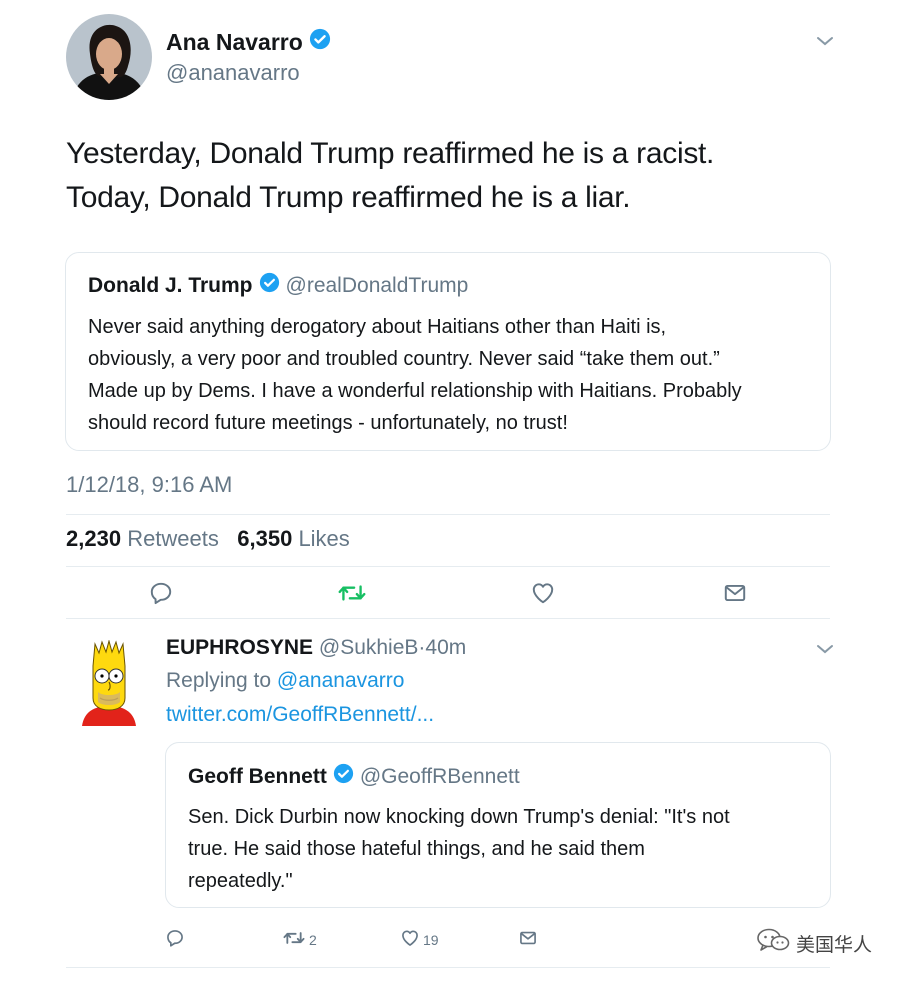  Describe the element at coordinates (257, 776) in the screenshot. I see `reply-quoted-author-name: Geoff Bennett` at that location.